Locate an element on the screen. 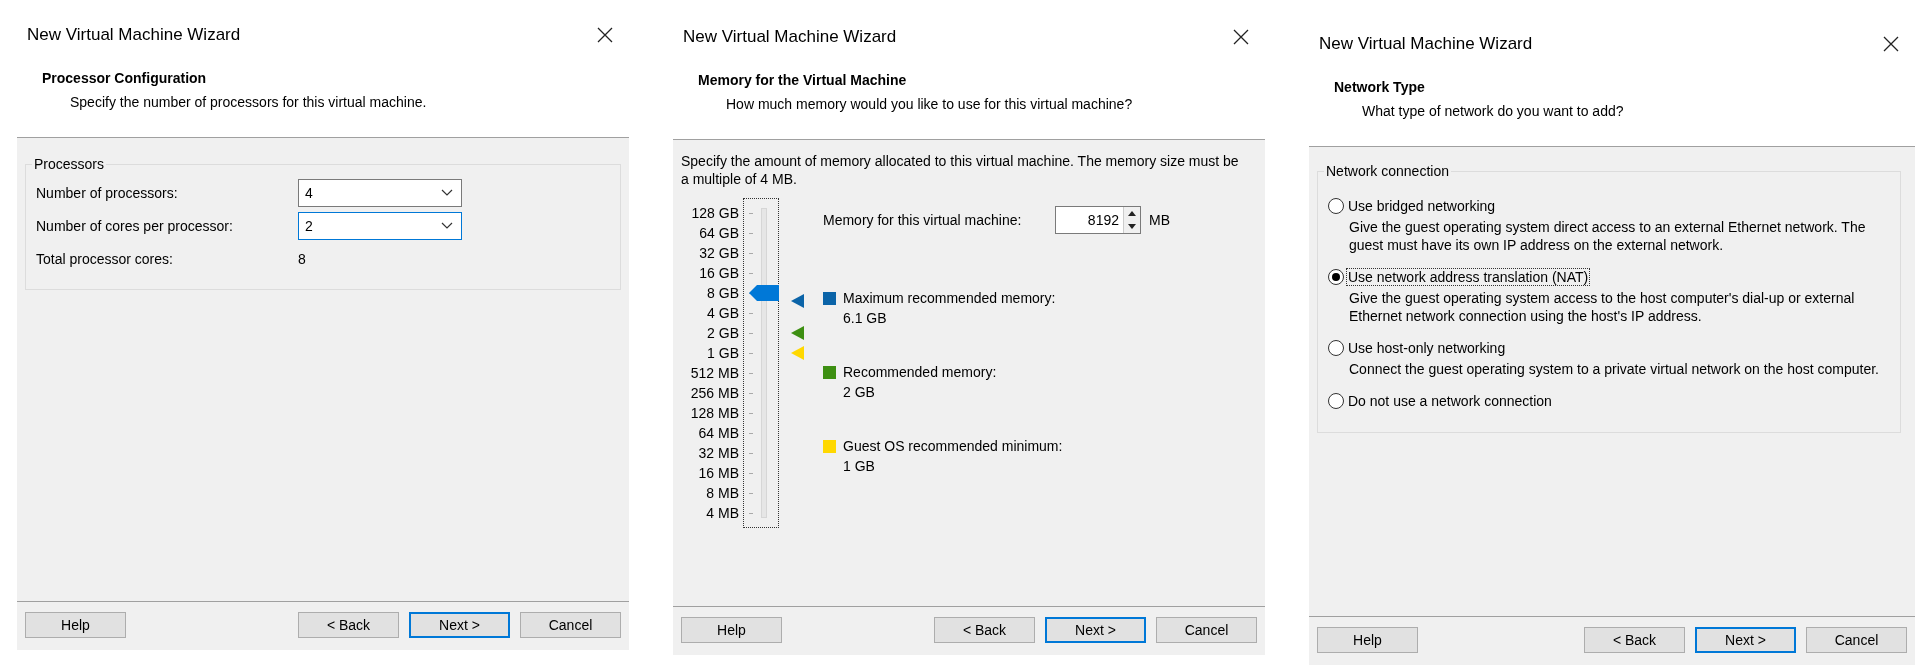 The width and height of the screenshot is (1927, 668). page-heading: Processor Configuration is located at coordinates (124, 78).